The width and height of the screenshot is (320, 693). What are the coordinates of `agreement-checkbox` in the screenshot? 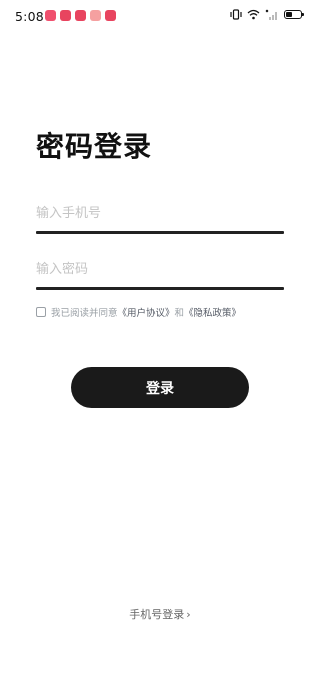 It's located at (41, 312).